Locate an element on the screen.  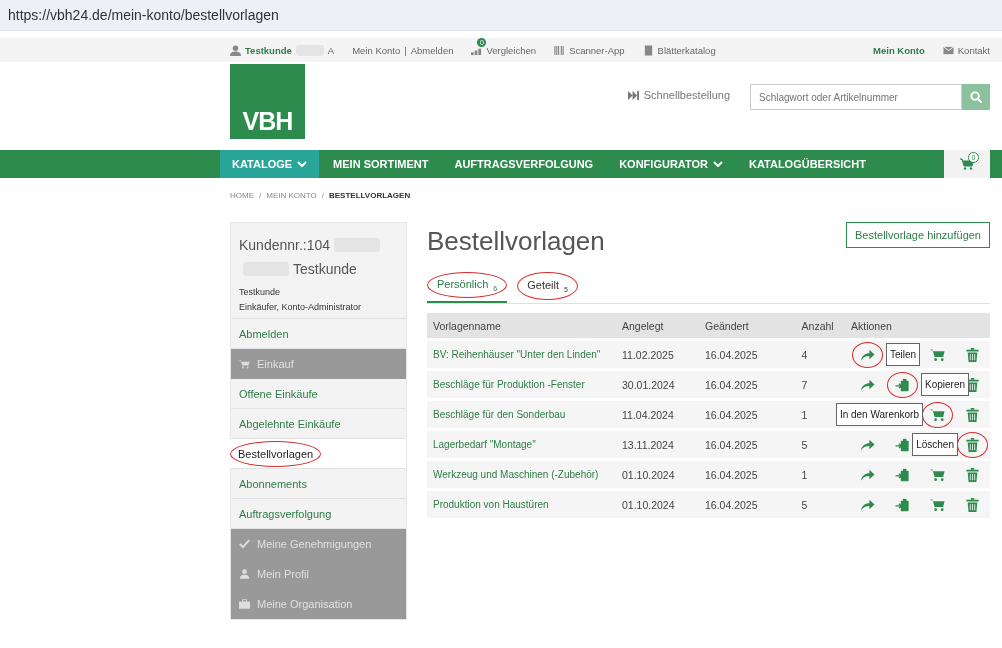
catalog-link: Blätterkatalog is located at coordinates (686, 50).